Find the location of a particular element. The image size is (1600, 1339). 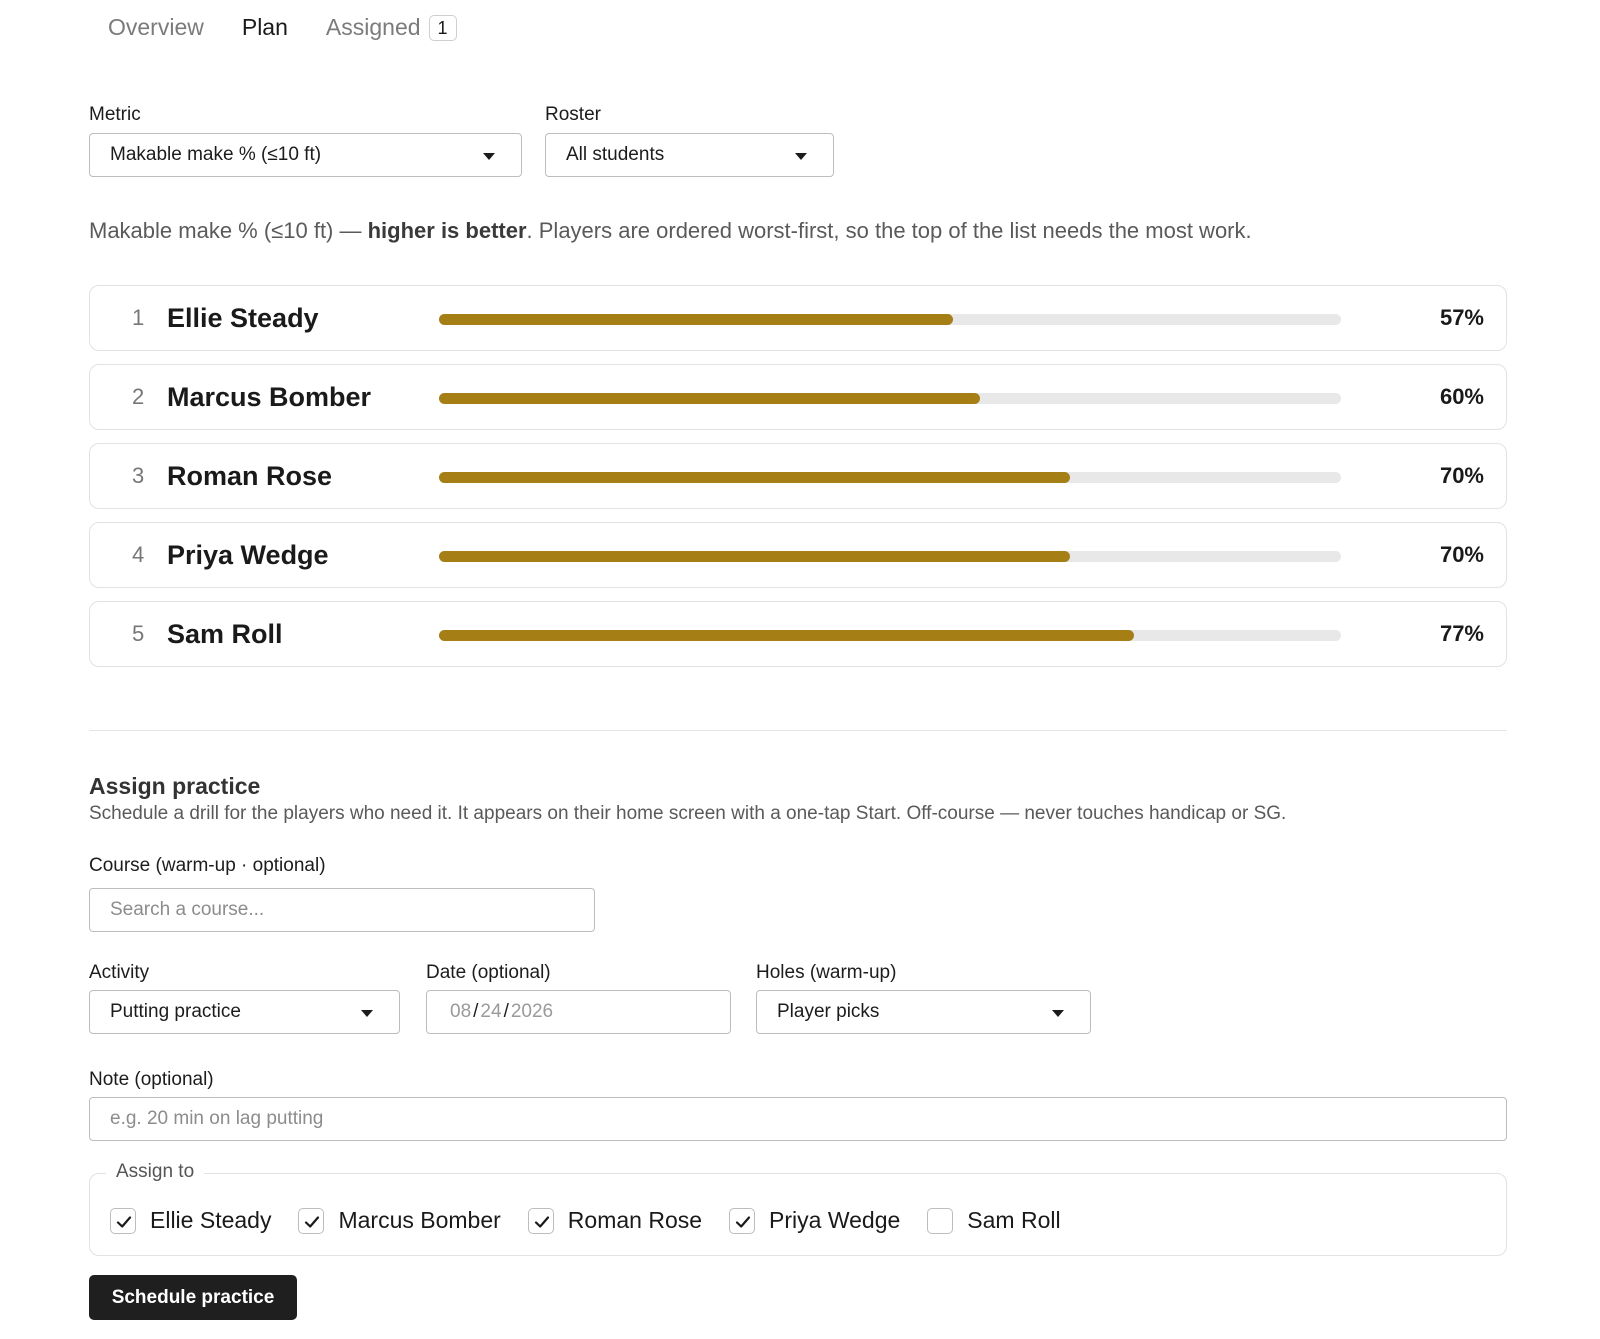

ranking-row: 3 Roman Rose 70% is located at coordinates (798, 476).